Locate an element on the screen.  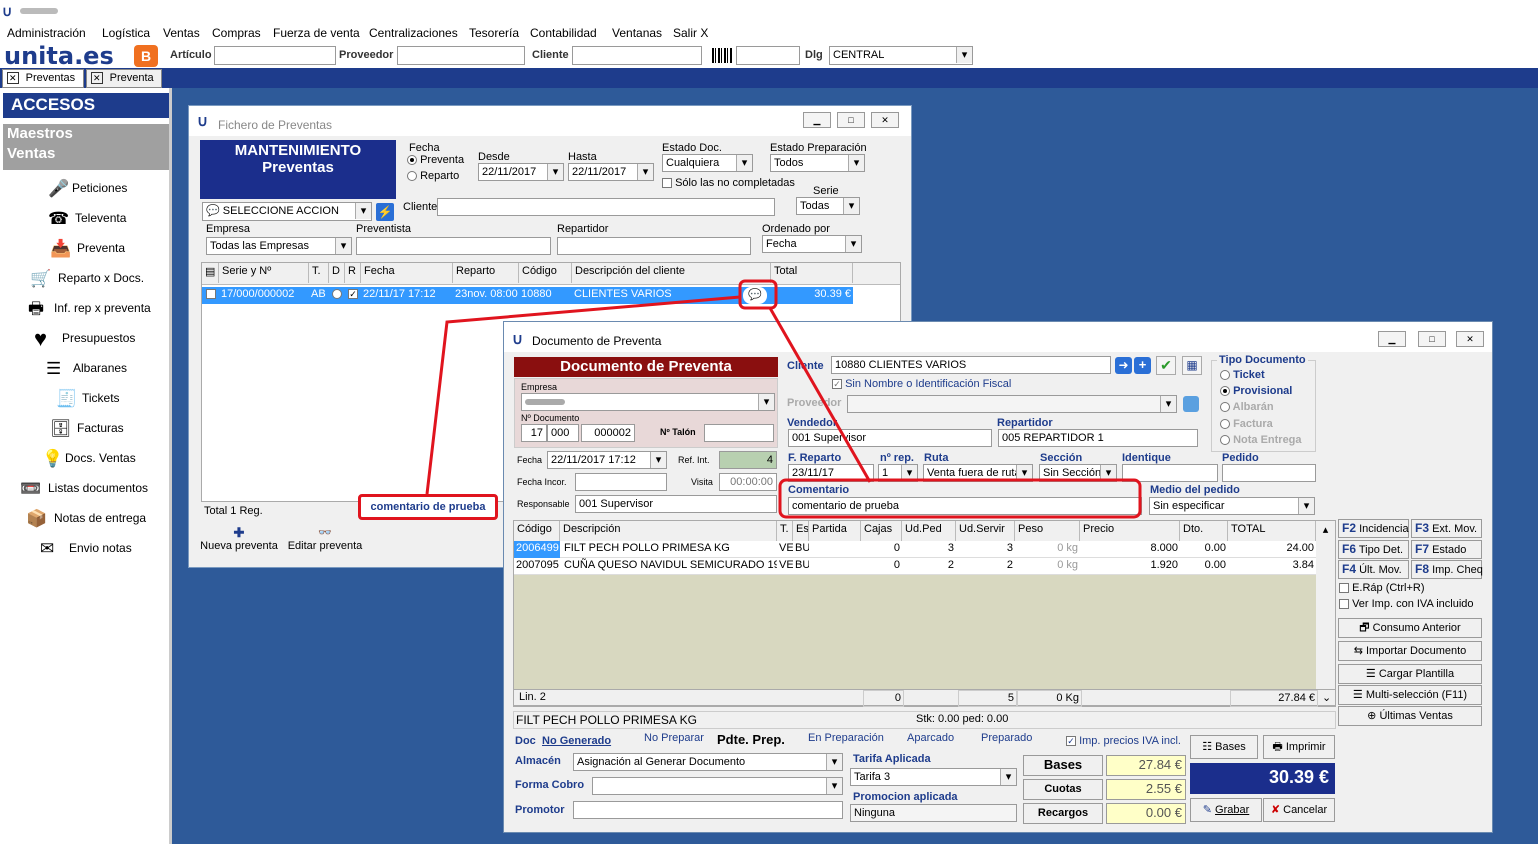
annotation-highlight-comentario is located at coordinates (960, 498).